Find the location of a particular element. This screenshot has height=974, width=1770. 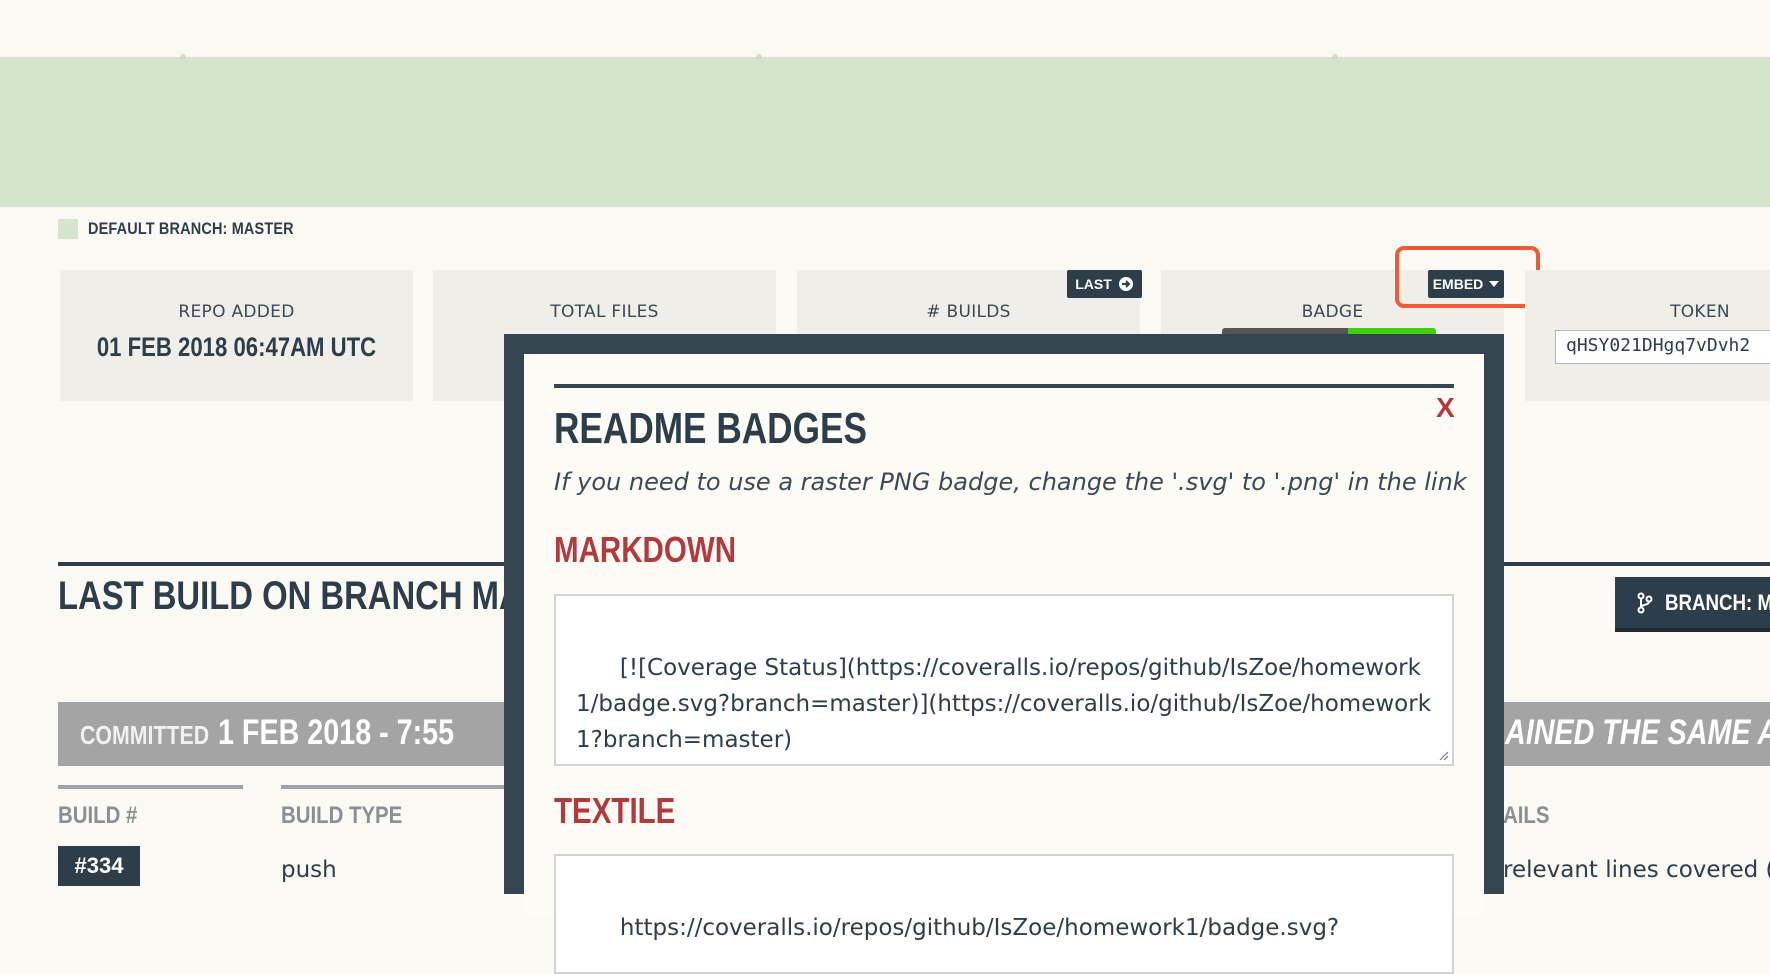

repo-added-card: REPO ADDED 01 FEB 2018 06:47AM UTC is located at coordinates (236, 335).